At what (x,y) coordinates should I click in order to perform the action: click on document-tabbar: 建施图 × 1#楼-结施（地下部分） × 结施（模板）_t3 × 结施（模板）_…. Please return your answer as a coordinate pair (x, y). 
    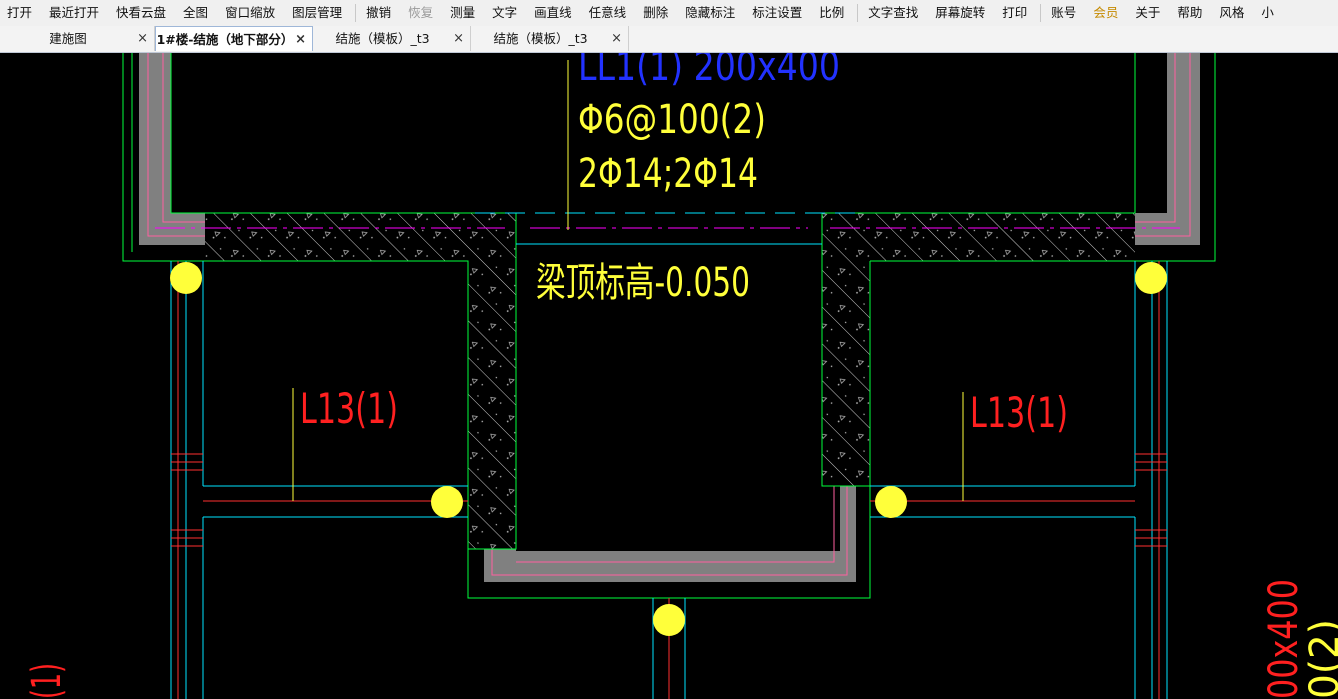
    Looking at the image, I should click on (669, 39).